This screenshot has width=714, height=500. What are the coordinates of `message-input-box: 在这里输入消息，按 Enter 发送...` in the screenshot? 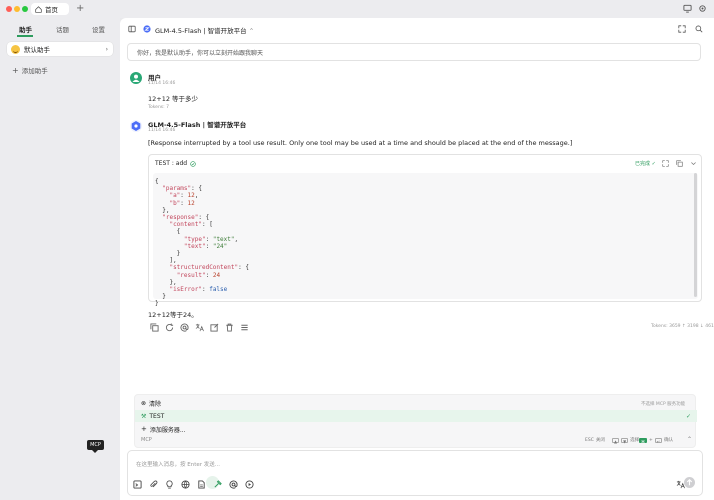 It's located at (415, 473).